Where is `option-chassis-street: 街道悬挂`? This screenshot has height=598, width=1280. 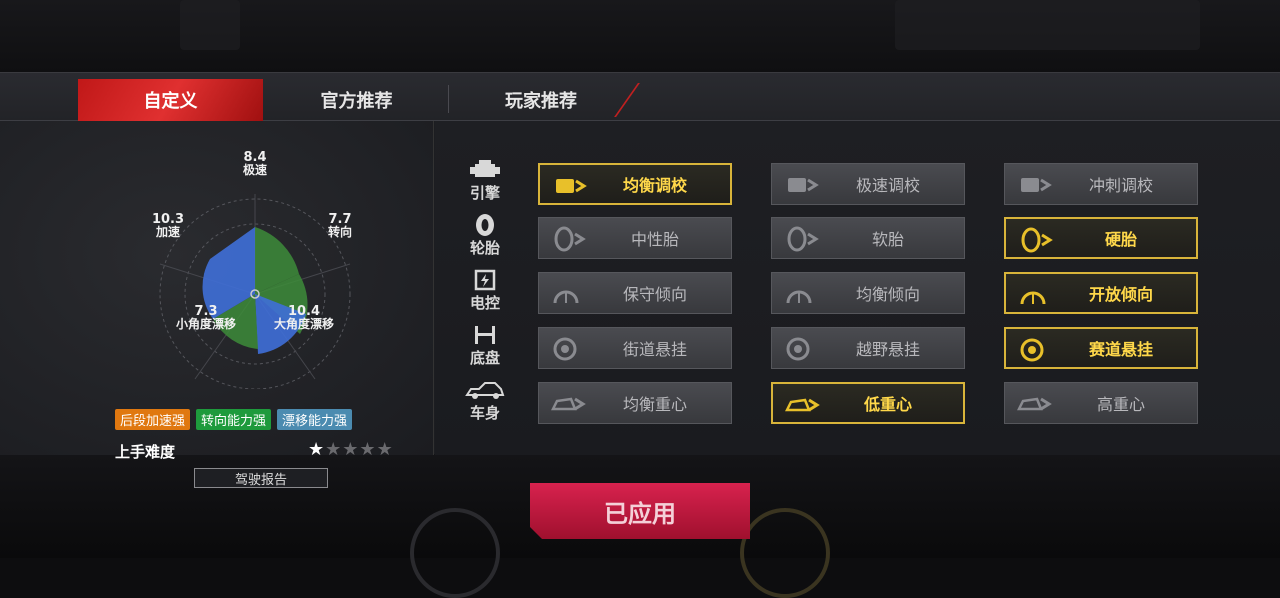 option-chassis-street: 街道悬挂 is located at coordinates (635, 348).